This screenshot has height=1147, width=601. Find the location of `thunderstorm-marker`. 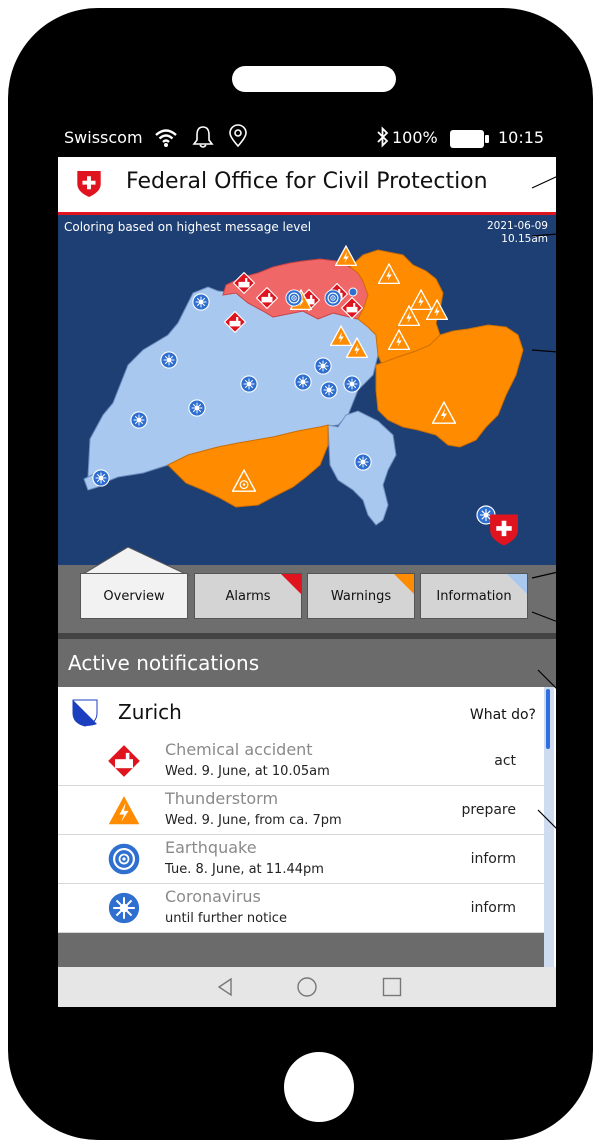

thunderstorm-marker is located at coordinates (346, 256).